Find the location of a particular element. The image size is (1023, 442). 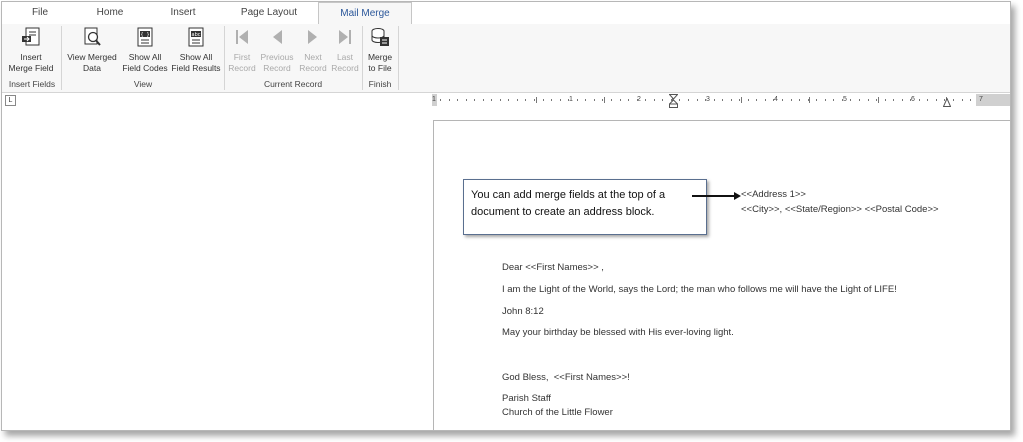

ruler-number: 4 is located at coordinates (776, 99).